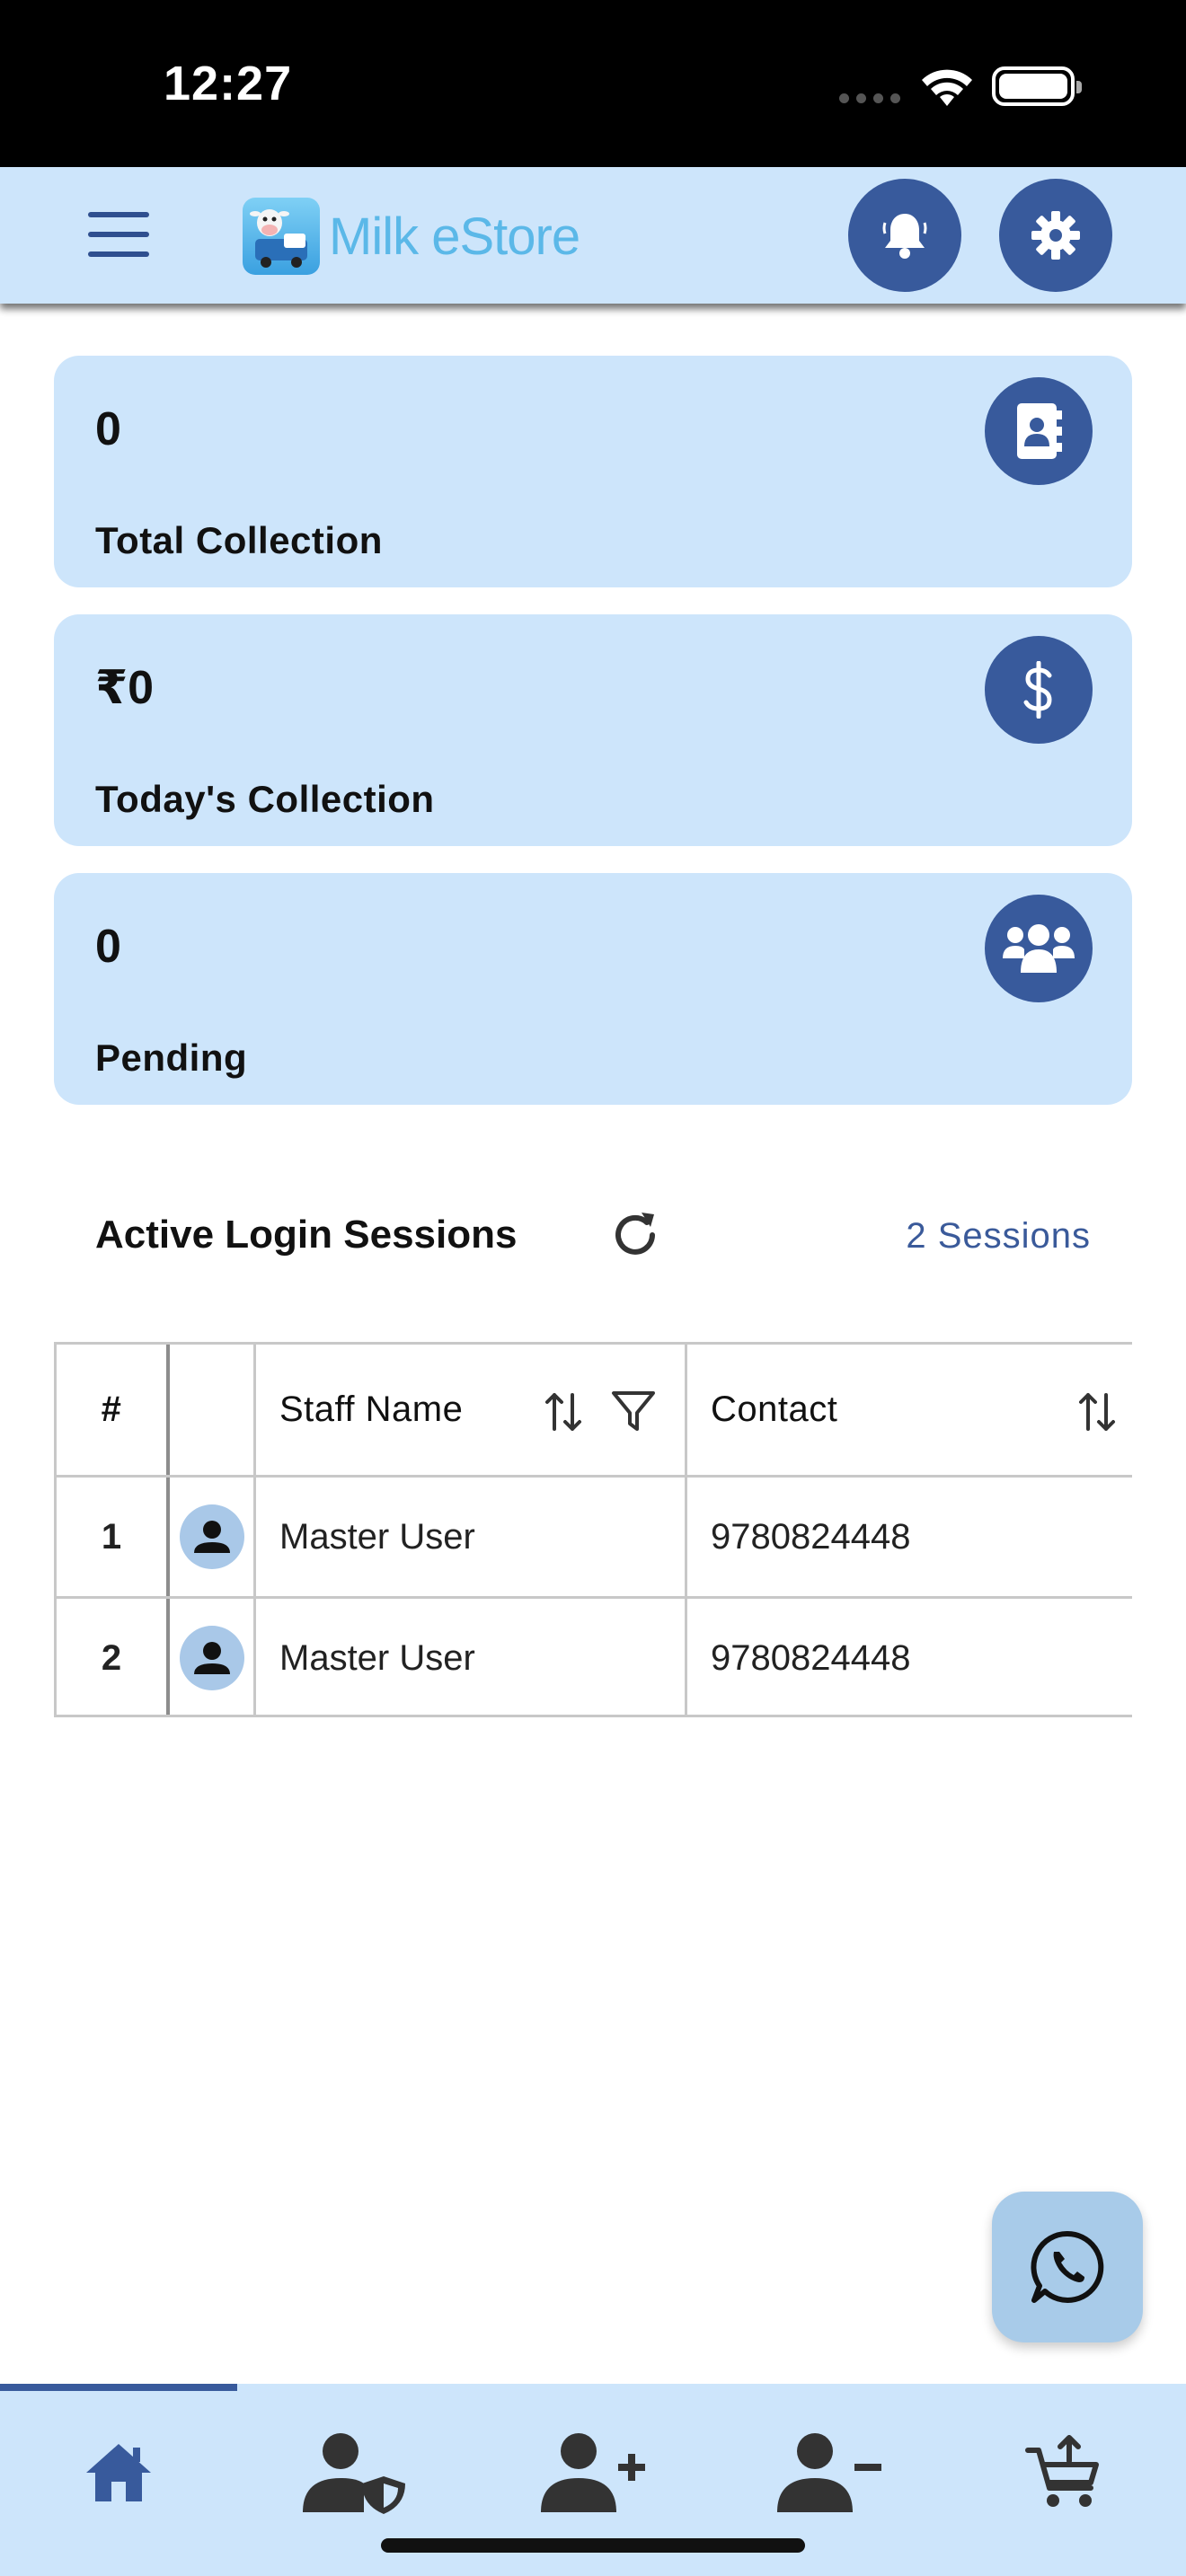 Image resolution: width=1186 pixels, height=2576 pixels. I want to click on whatsapp-button, so click(1067, 2267).